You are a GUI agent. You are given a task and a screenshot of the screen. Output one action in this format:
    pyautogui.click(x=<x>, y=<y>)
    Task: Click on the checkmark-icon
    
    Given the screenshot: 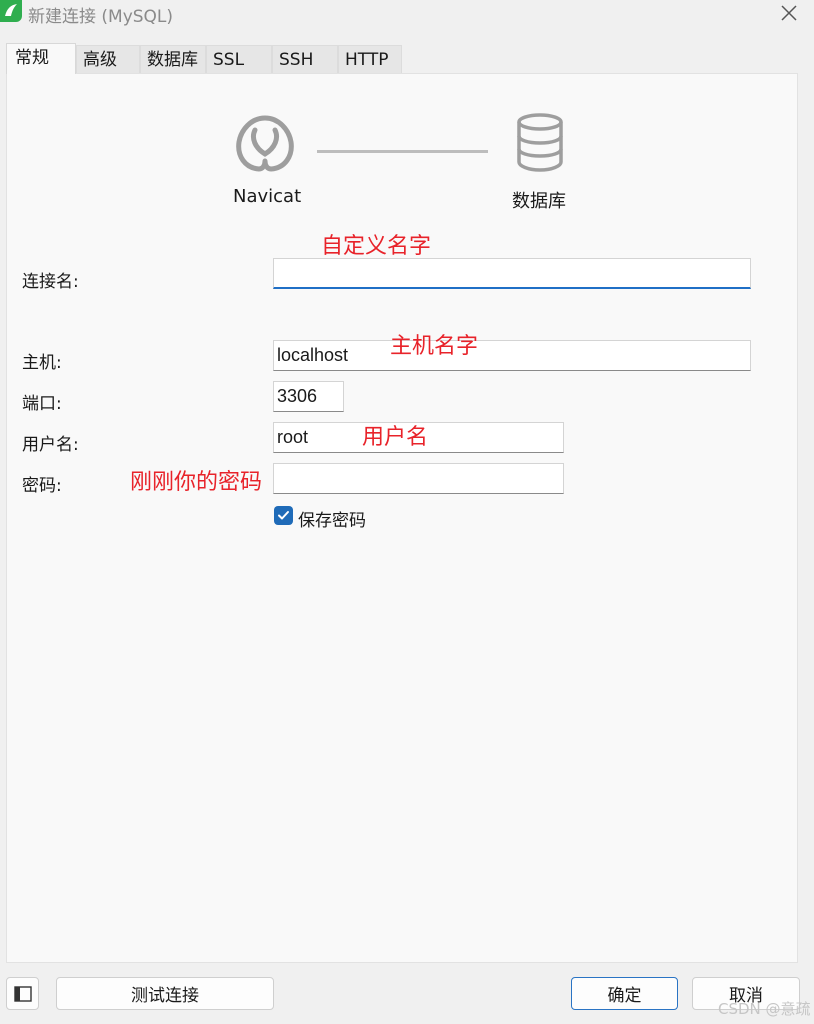 What is the action you would take?
    pyautogui.click(x=283, y=515)
    